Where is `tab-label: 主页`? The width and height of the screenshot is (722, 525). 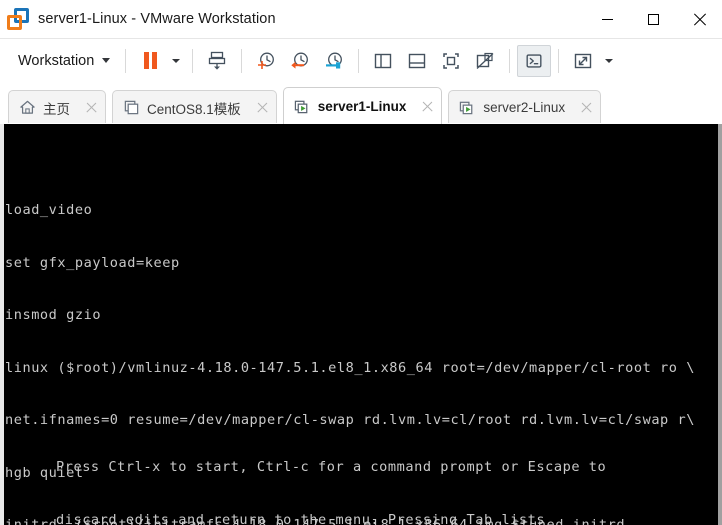
tab-label: 主页 is located at coordinates (56, 109).